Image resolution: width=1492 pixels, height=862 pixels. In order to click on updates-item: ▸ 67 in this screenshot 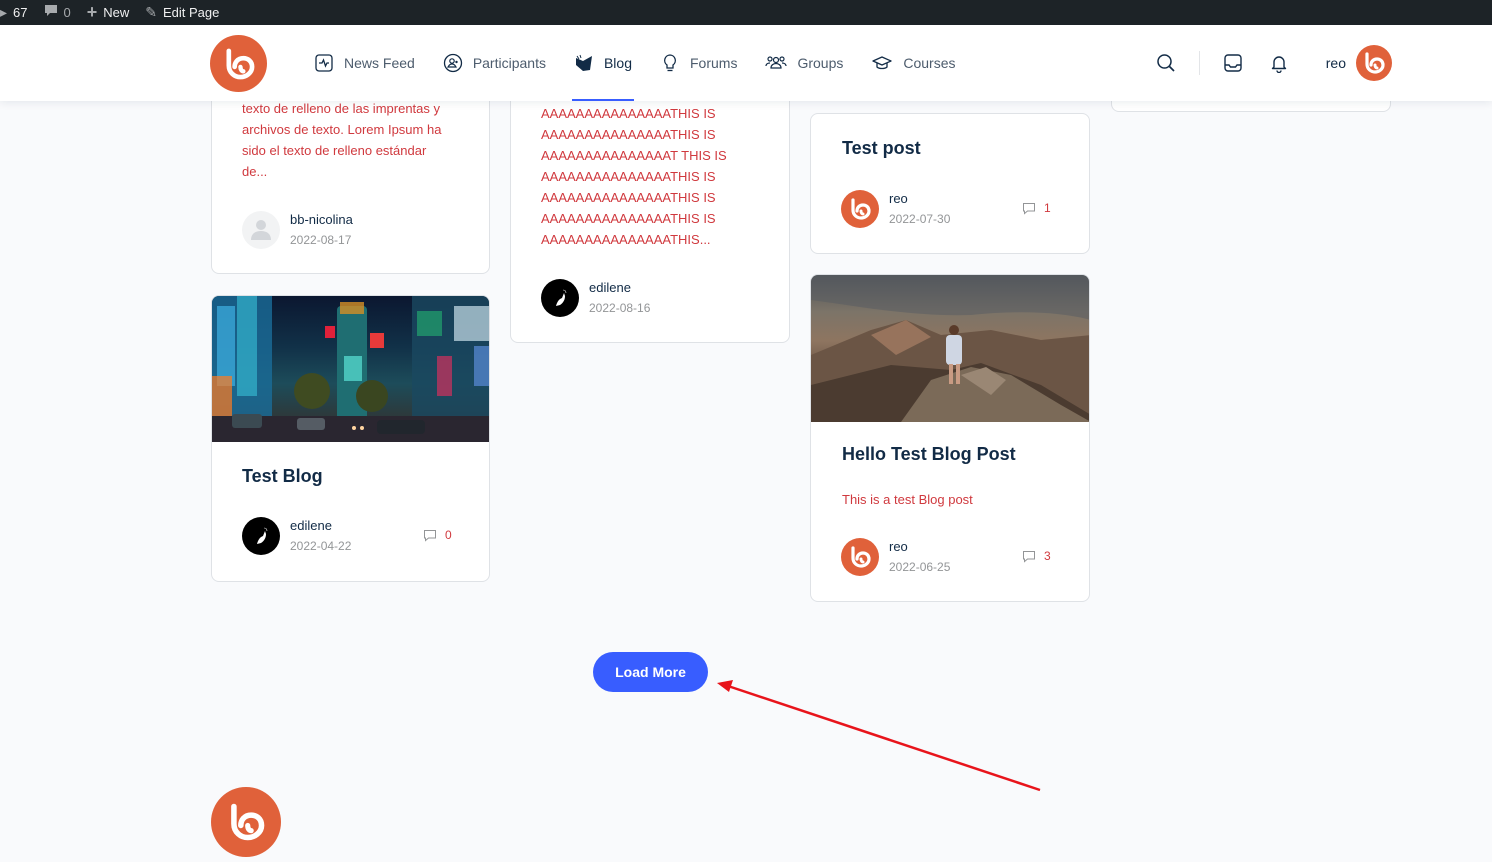, I will do `click(18, 12)`.